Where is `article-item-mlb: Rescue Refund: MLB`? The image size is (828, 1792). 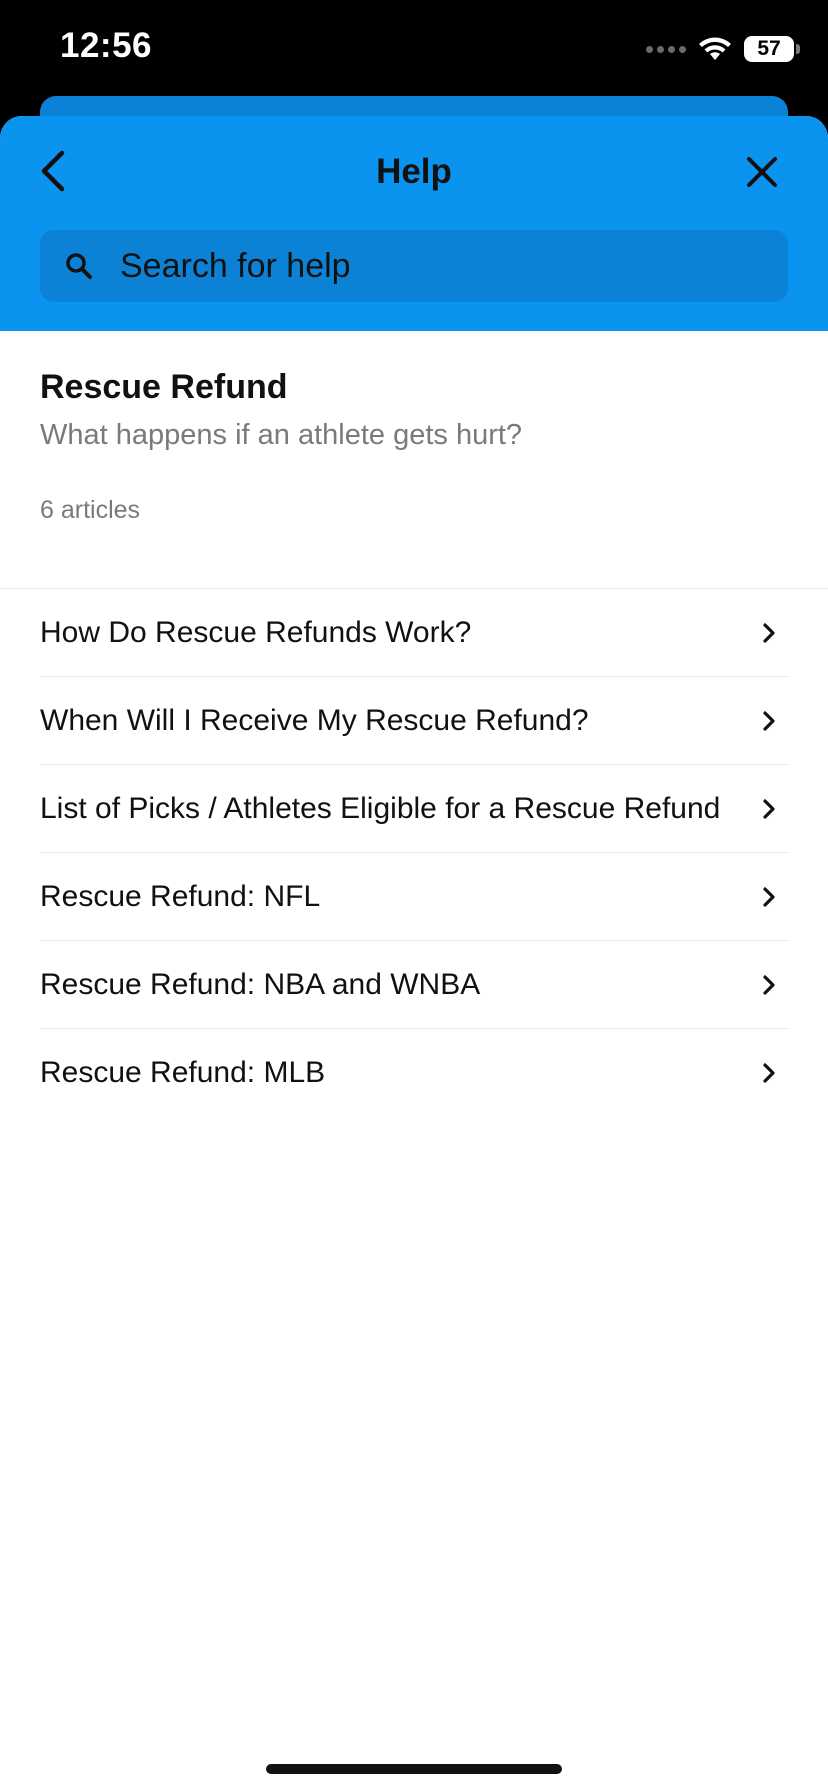 article-item-mlb: Rescue Refund: MLB is located at coordinates (414, 1073).